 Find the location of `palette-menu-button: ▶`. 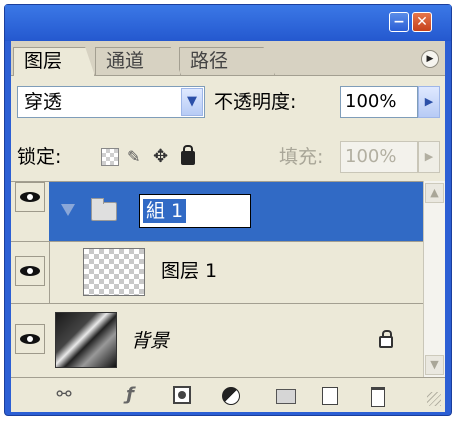

palette-menu-button: ▶ is located at coordinates (430, 59).